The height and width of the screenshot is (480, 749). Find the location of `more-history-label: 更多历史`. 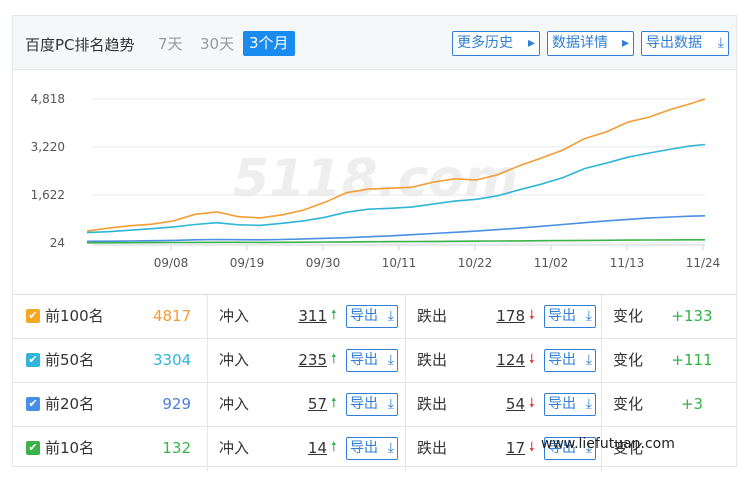

more-history-label: 更多历史 is located at coordinates (485, 43).